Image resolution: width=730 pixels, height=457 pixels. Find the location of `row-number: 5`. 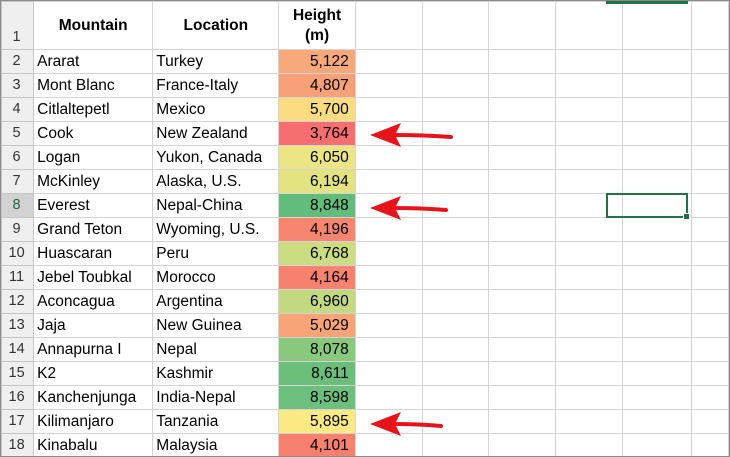

row-number: 5 is located at coordinates (18, 133).